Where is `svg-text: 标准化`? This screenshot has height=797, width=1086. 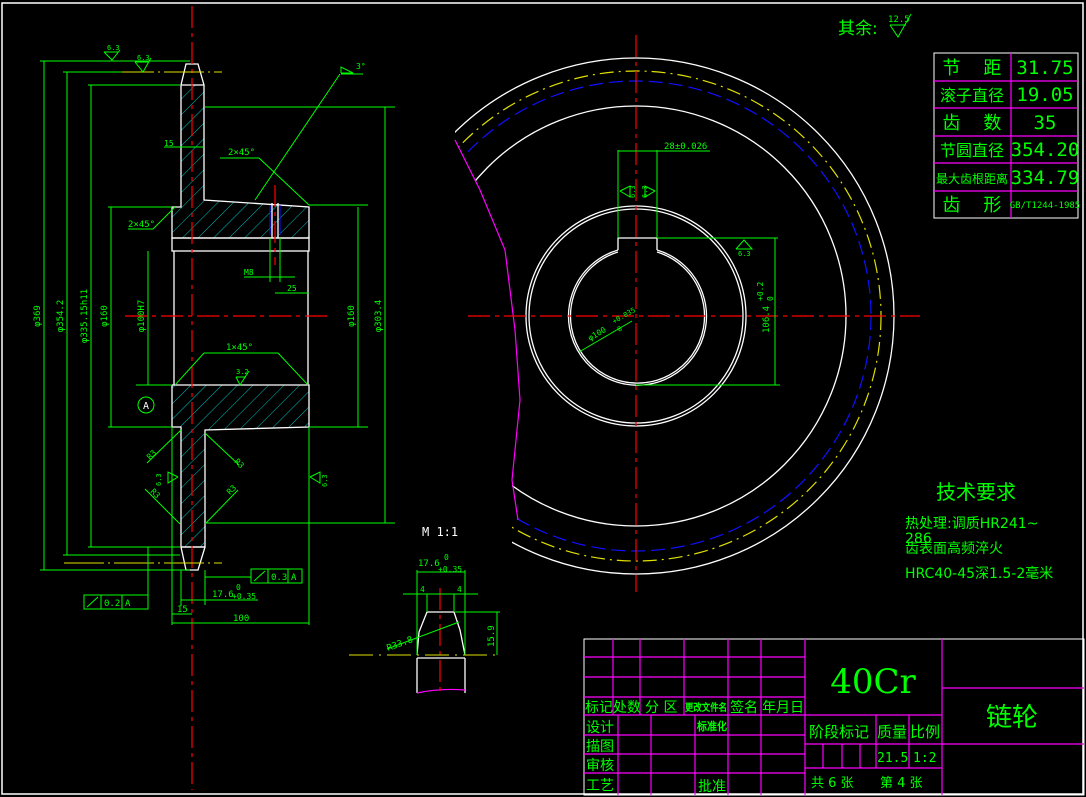 svg-text: 标准化 is located at coordinates (711, 726).